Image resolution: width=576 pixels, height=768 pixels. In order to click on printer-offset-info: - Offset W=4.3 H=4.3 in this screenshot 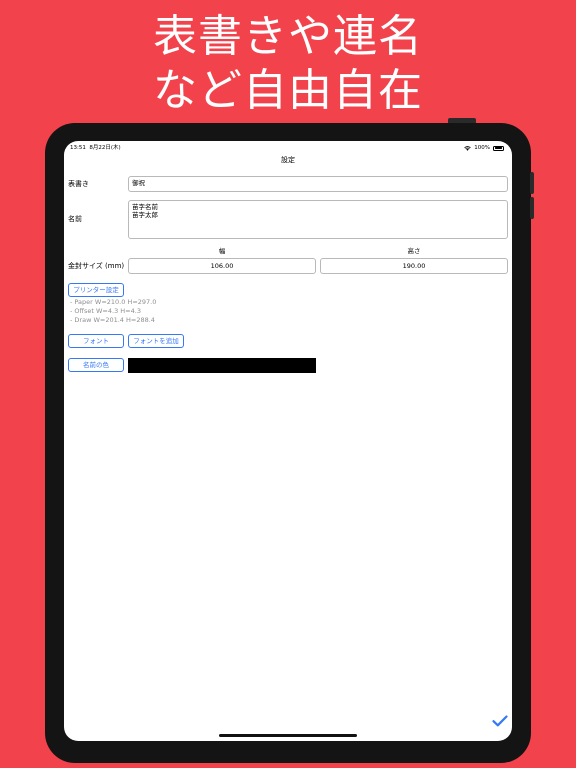, I will do `click(105, 311)`.